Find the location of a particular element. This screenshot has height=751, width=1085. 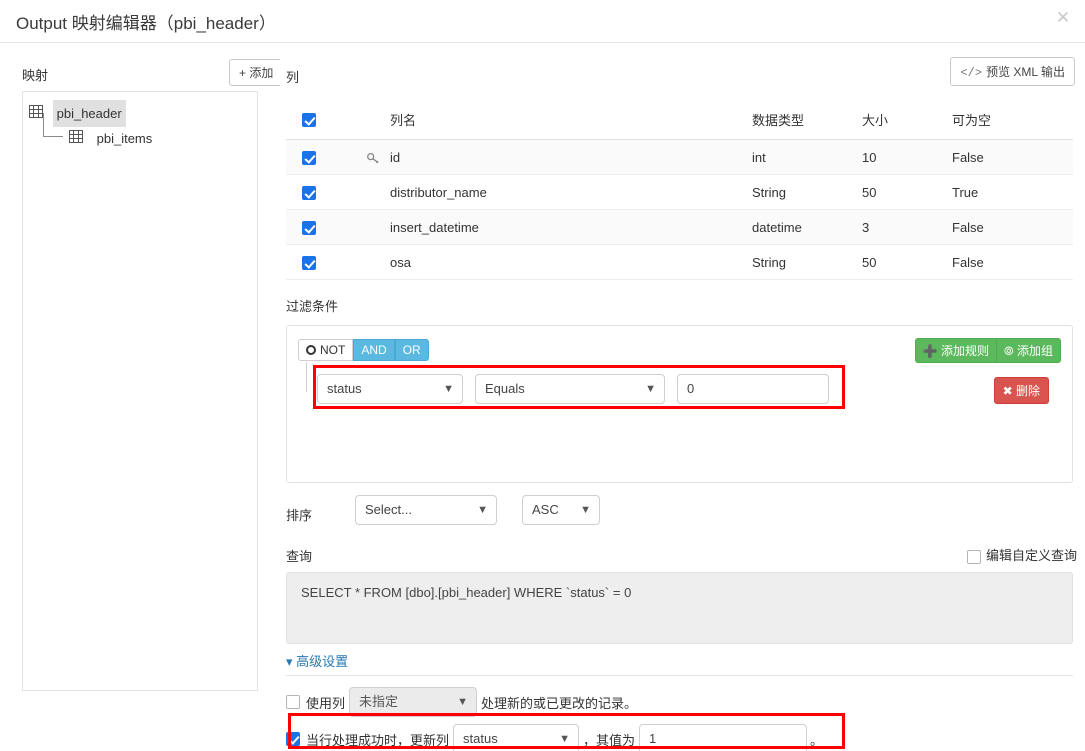

row-datatype: String is located at coordinates (769, 262).